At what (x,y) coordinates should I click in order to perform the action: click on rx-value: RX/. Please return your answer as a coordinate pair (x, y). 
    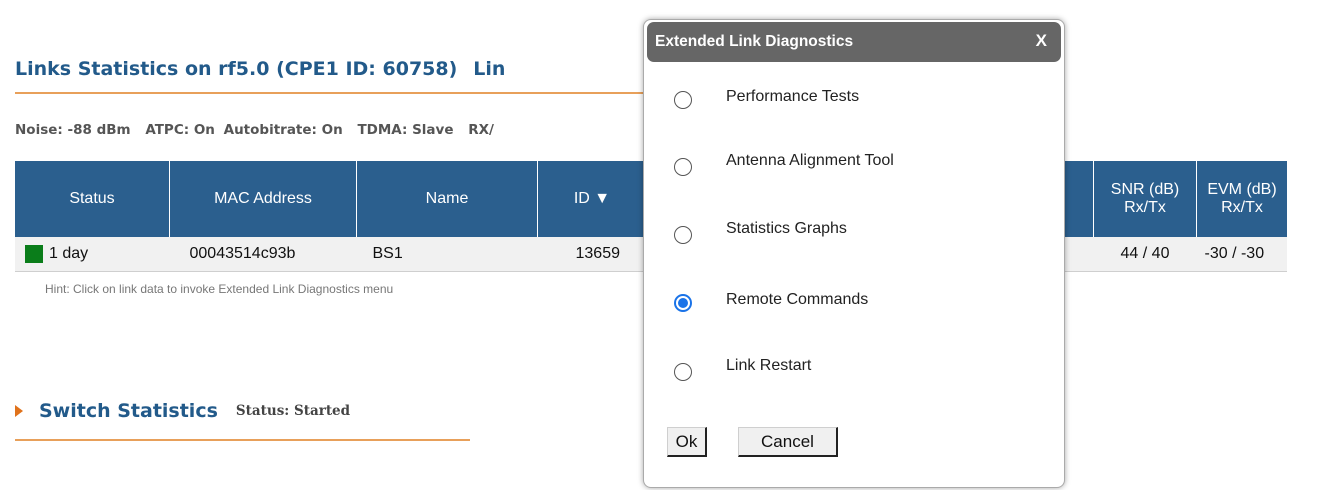
    Looking at the image, I should click on (481, 130).